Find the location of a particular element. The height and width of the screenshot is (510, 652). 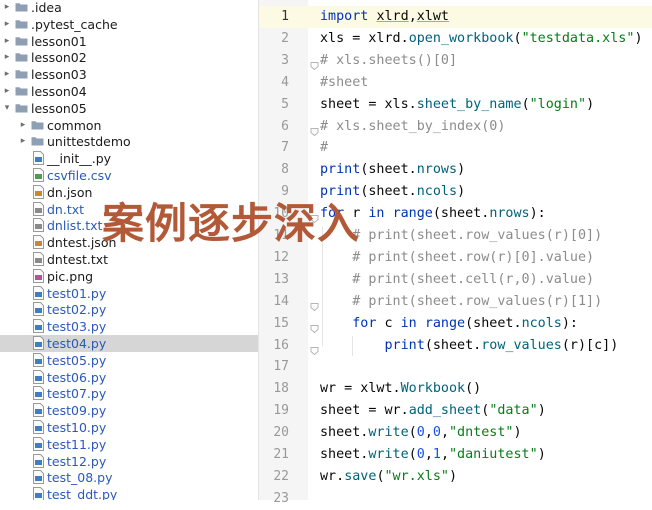

code-line: print(sheet.nrows) is located at coordinates (392, 170).